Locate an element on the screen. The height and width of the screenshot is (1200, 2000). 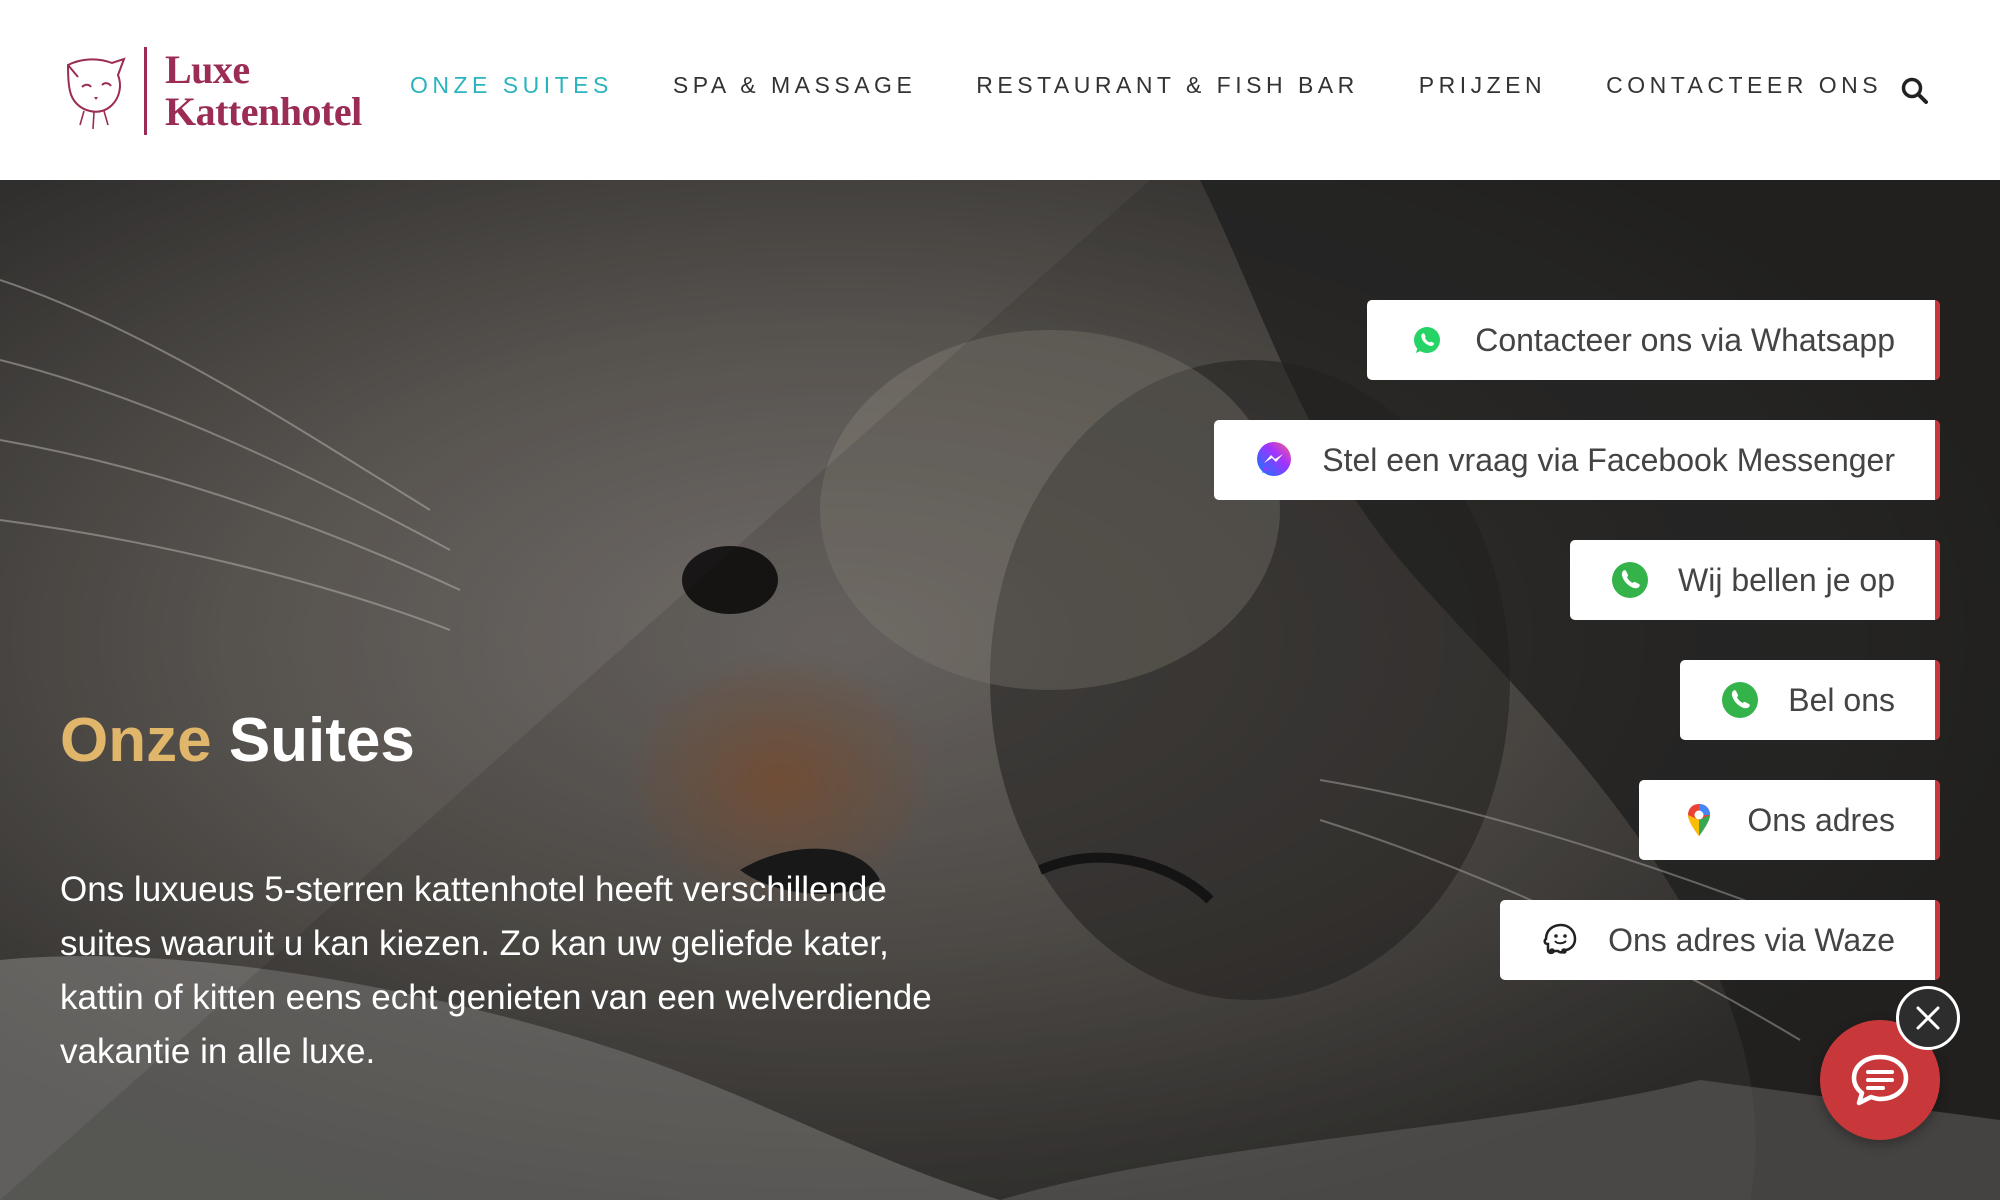
site-logo: Luxe Kattenhotel is located at coordinates (211, 91).